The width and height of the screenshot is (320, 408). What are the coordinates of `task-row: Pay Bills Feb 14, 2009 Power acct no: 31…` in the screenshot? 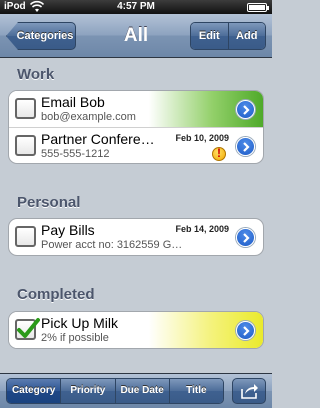 It's located at (136, 237).